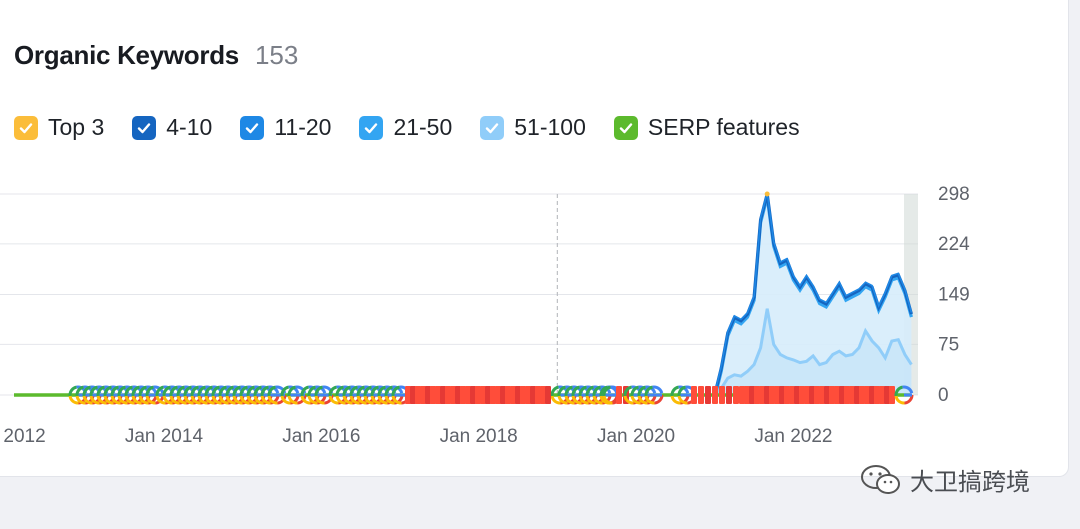 This screenshot has height=529, width=1080. Describe the element at coordinates (970, 482) in the screenshot. I see `watermark-text: 大卫搞跨境` at that location.